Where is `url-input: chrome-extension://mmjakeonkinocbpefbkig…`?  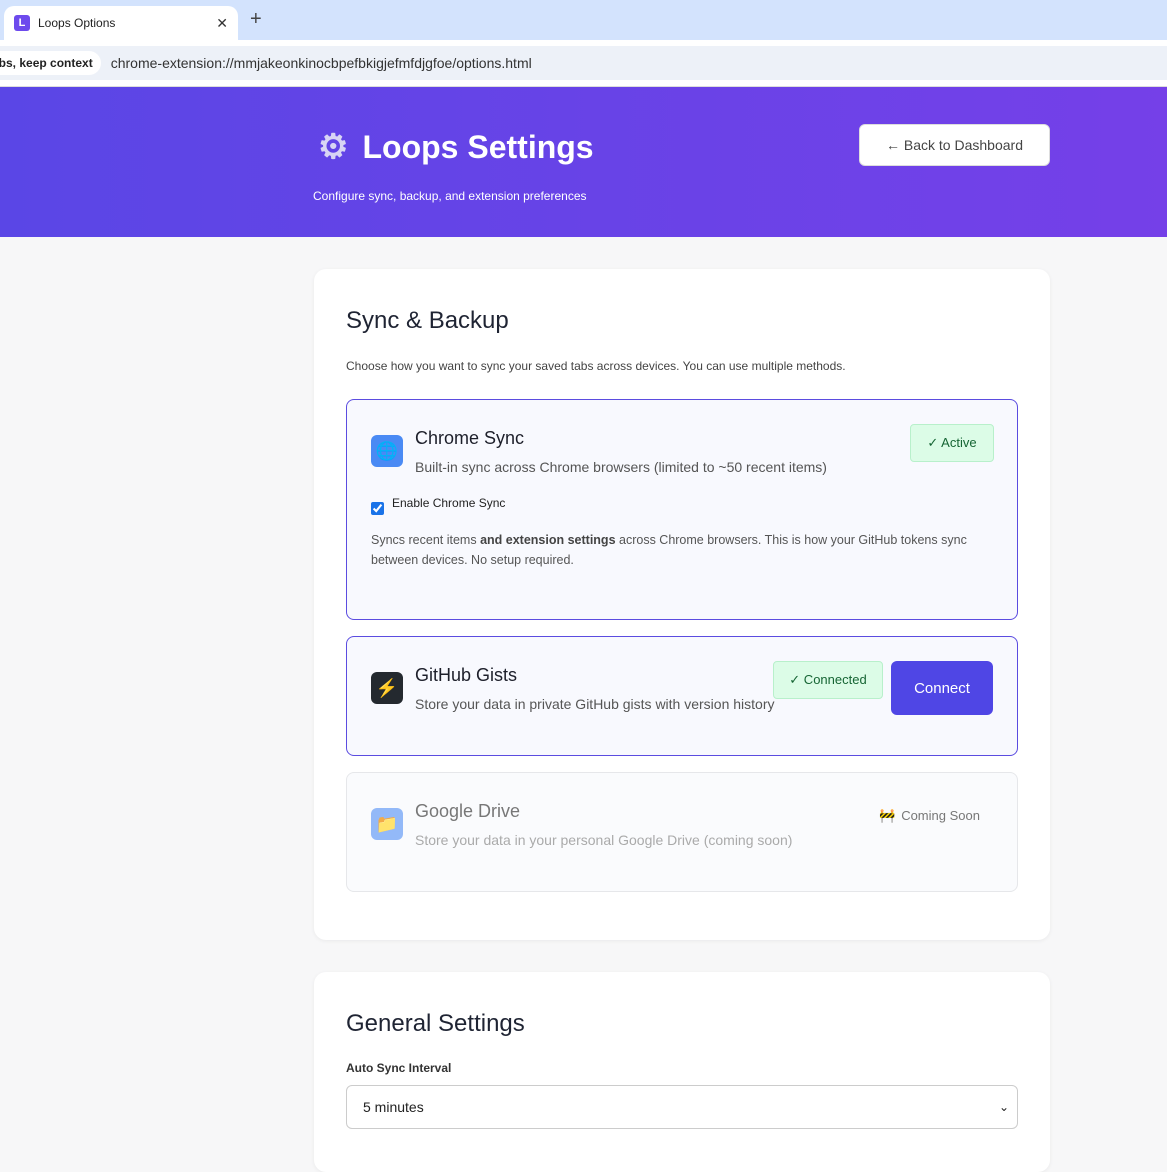 url-input: chrome-extension://mmjakeonkinocbpefbkig… is located at coordinates (321, 63).